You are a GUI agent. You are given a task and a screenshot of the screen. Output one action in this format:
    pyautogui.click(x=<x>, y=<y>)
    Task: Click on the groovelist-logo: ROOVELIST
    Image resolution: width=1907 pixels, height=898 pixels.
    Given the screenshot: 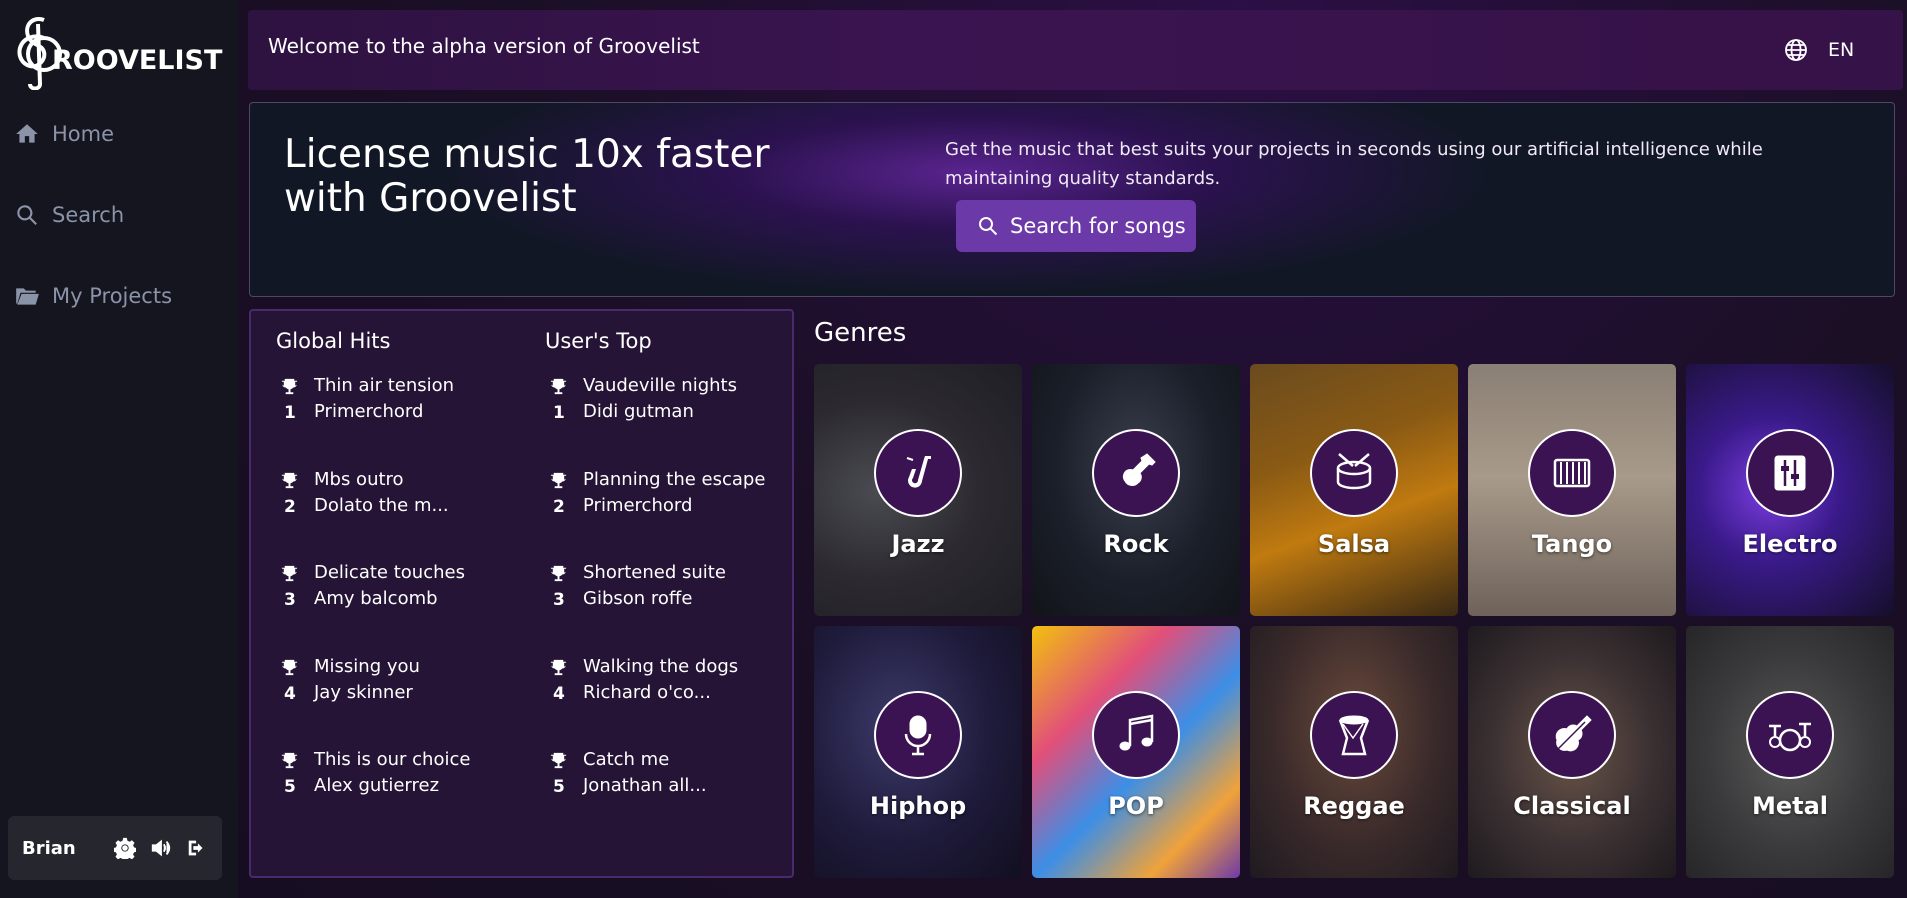 What is the action you would take?
    pyautogui.click(x=124, y=52)
    